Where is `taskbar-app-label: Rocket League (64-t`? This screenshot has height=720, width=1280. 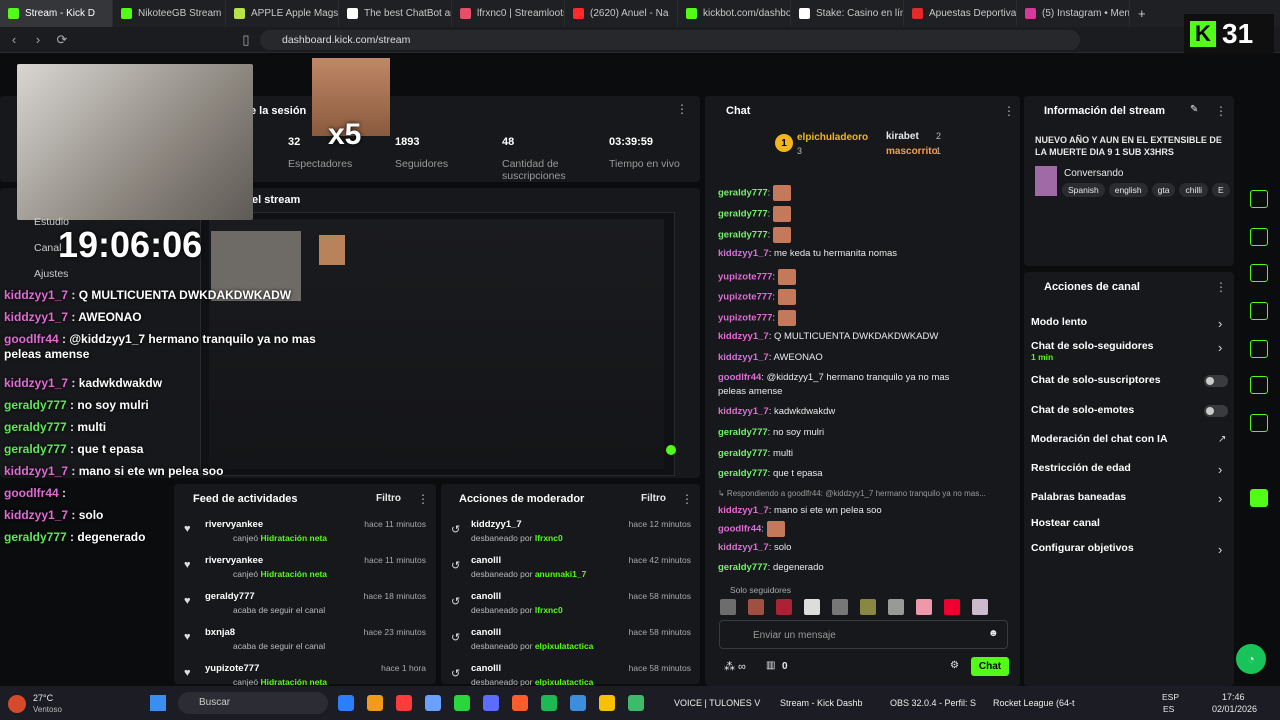
taskbar-app-label: Rocket League (64-t is located at coordinates (1034, 703).